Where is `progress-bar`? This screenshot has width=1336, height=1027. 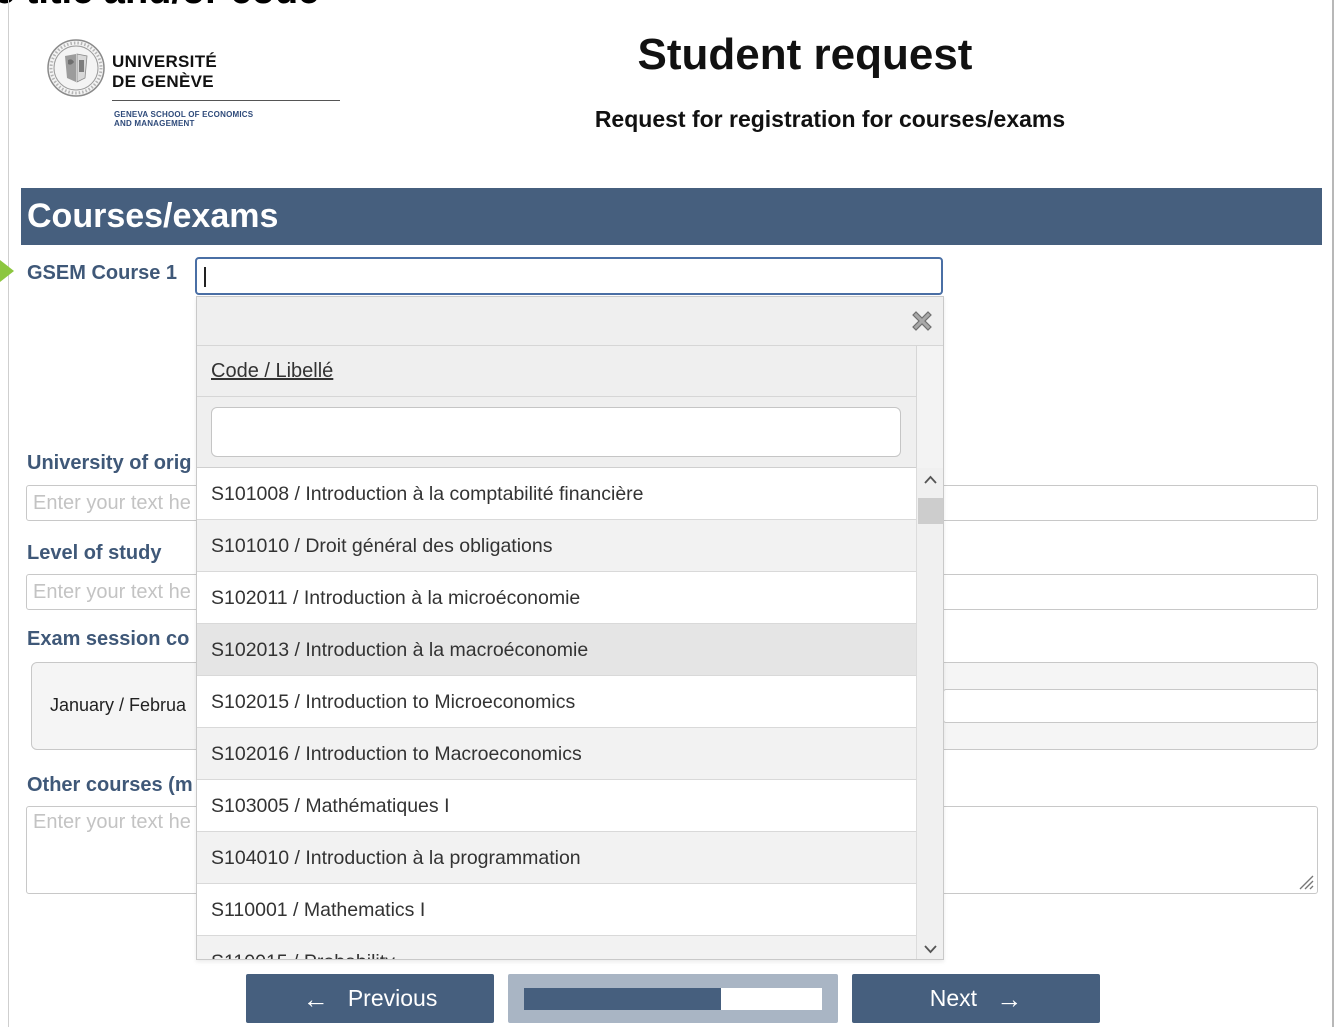
progress-bar is located at coordinates (673, 998).